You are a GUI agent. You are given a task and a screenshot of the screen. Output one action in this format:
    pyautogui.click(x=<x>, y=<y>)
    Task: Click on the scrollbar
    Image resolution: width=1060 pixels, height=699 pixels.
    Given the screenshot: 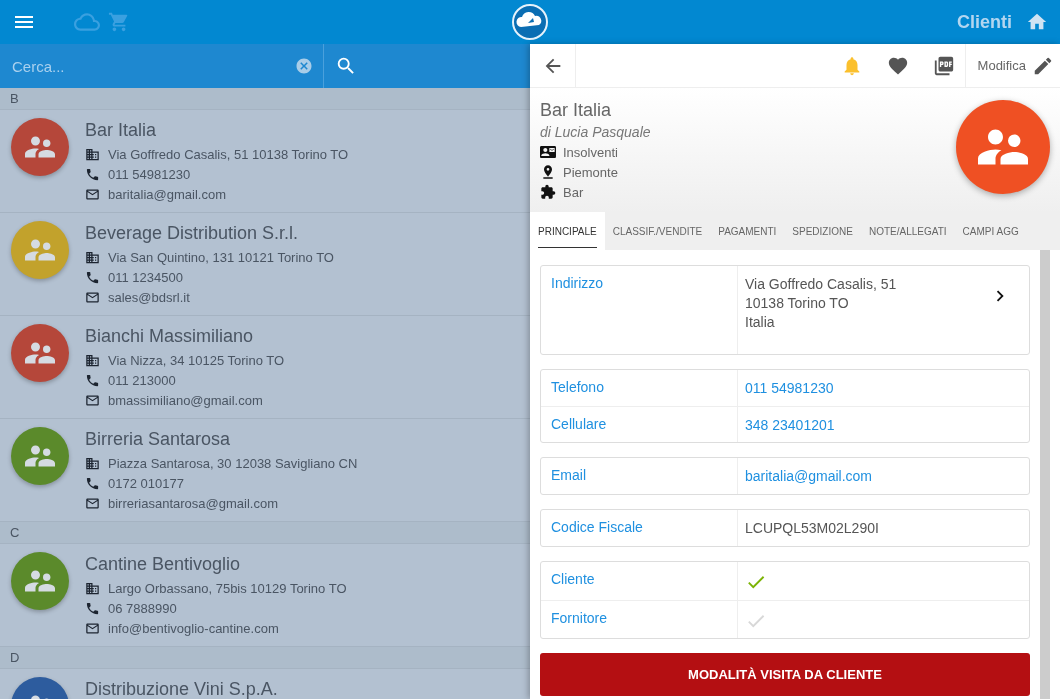 What is the action you would take?
    pyautogui.click(x=1045, y=474)
    